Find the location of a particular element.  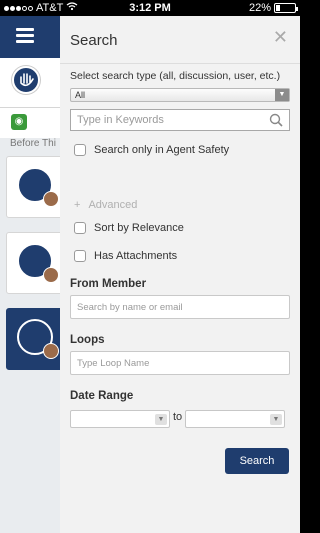

search-type-value: All is located at coordinates (80, 95).